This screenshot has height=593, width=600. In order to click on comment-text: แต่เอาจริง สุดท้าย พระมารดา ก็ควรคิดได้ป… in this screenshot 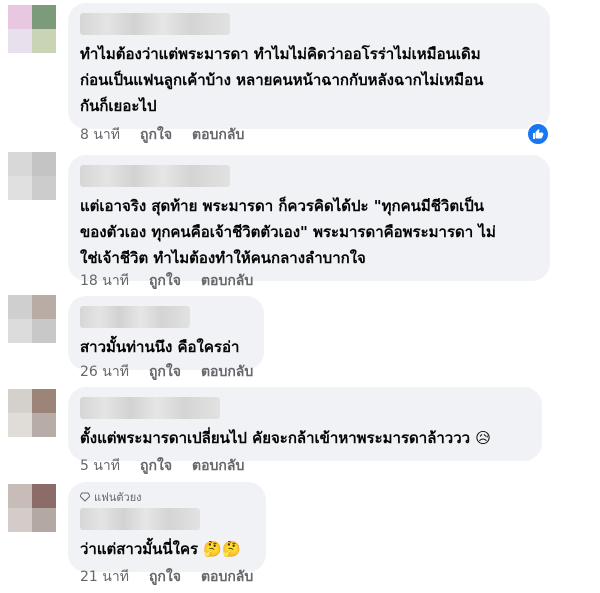, I will do `click(288, 232)`.